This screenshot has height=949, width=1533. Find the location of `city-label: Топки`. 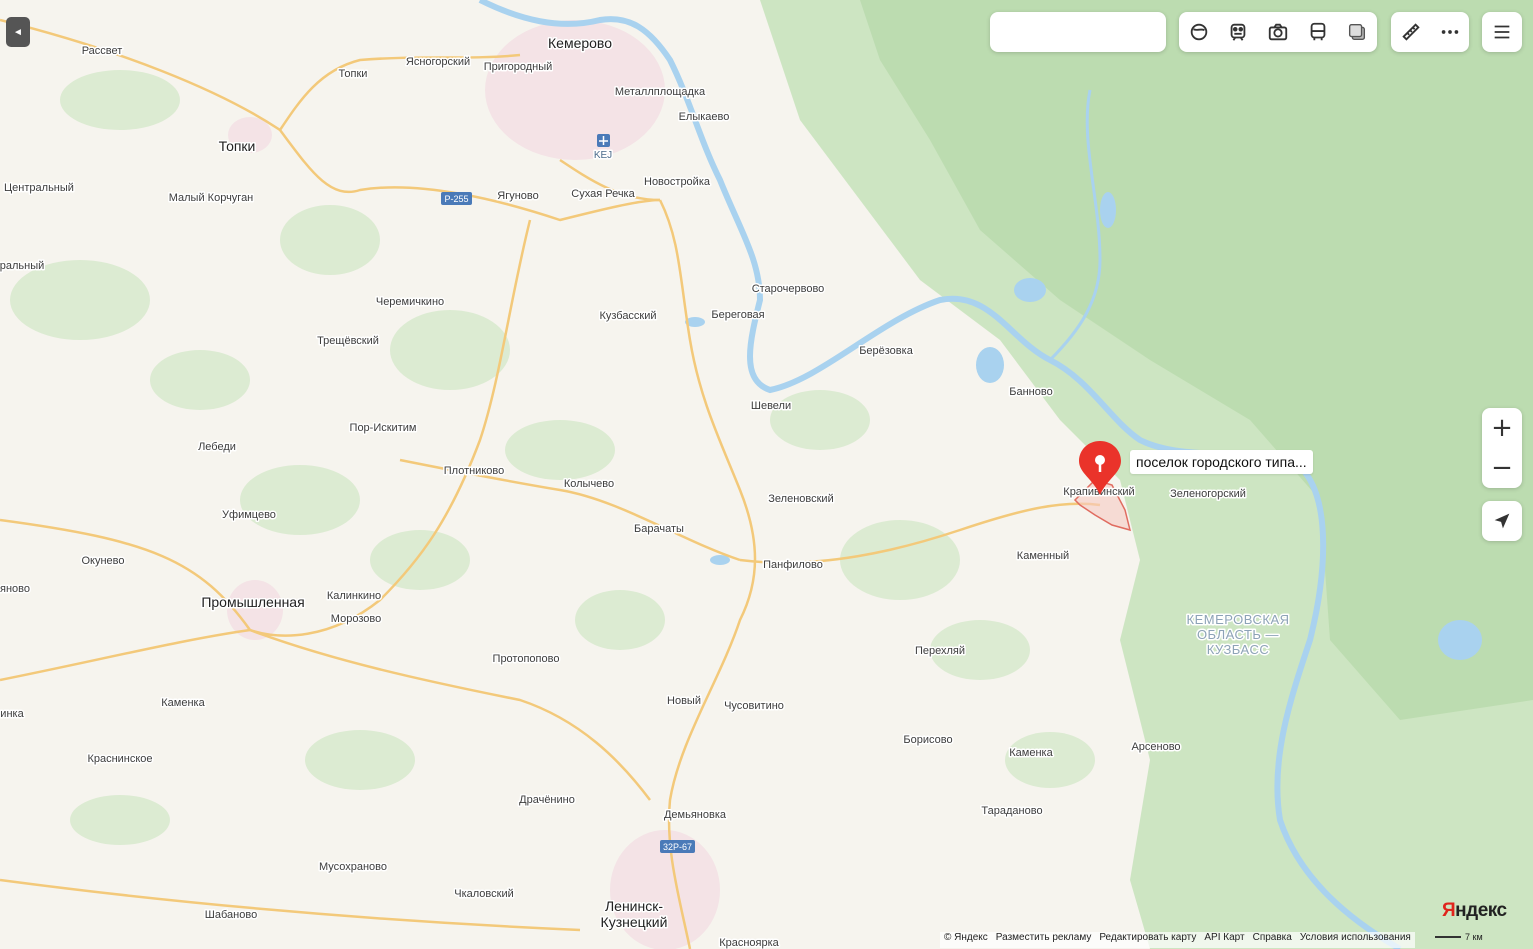

city-label: Топки is located at coordinates (237, 146).